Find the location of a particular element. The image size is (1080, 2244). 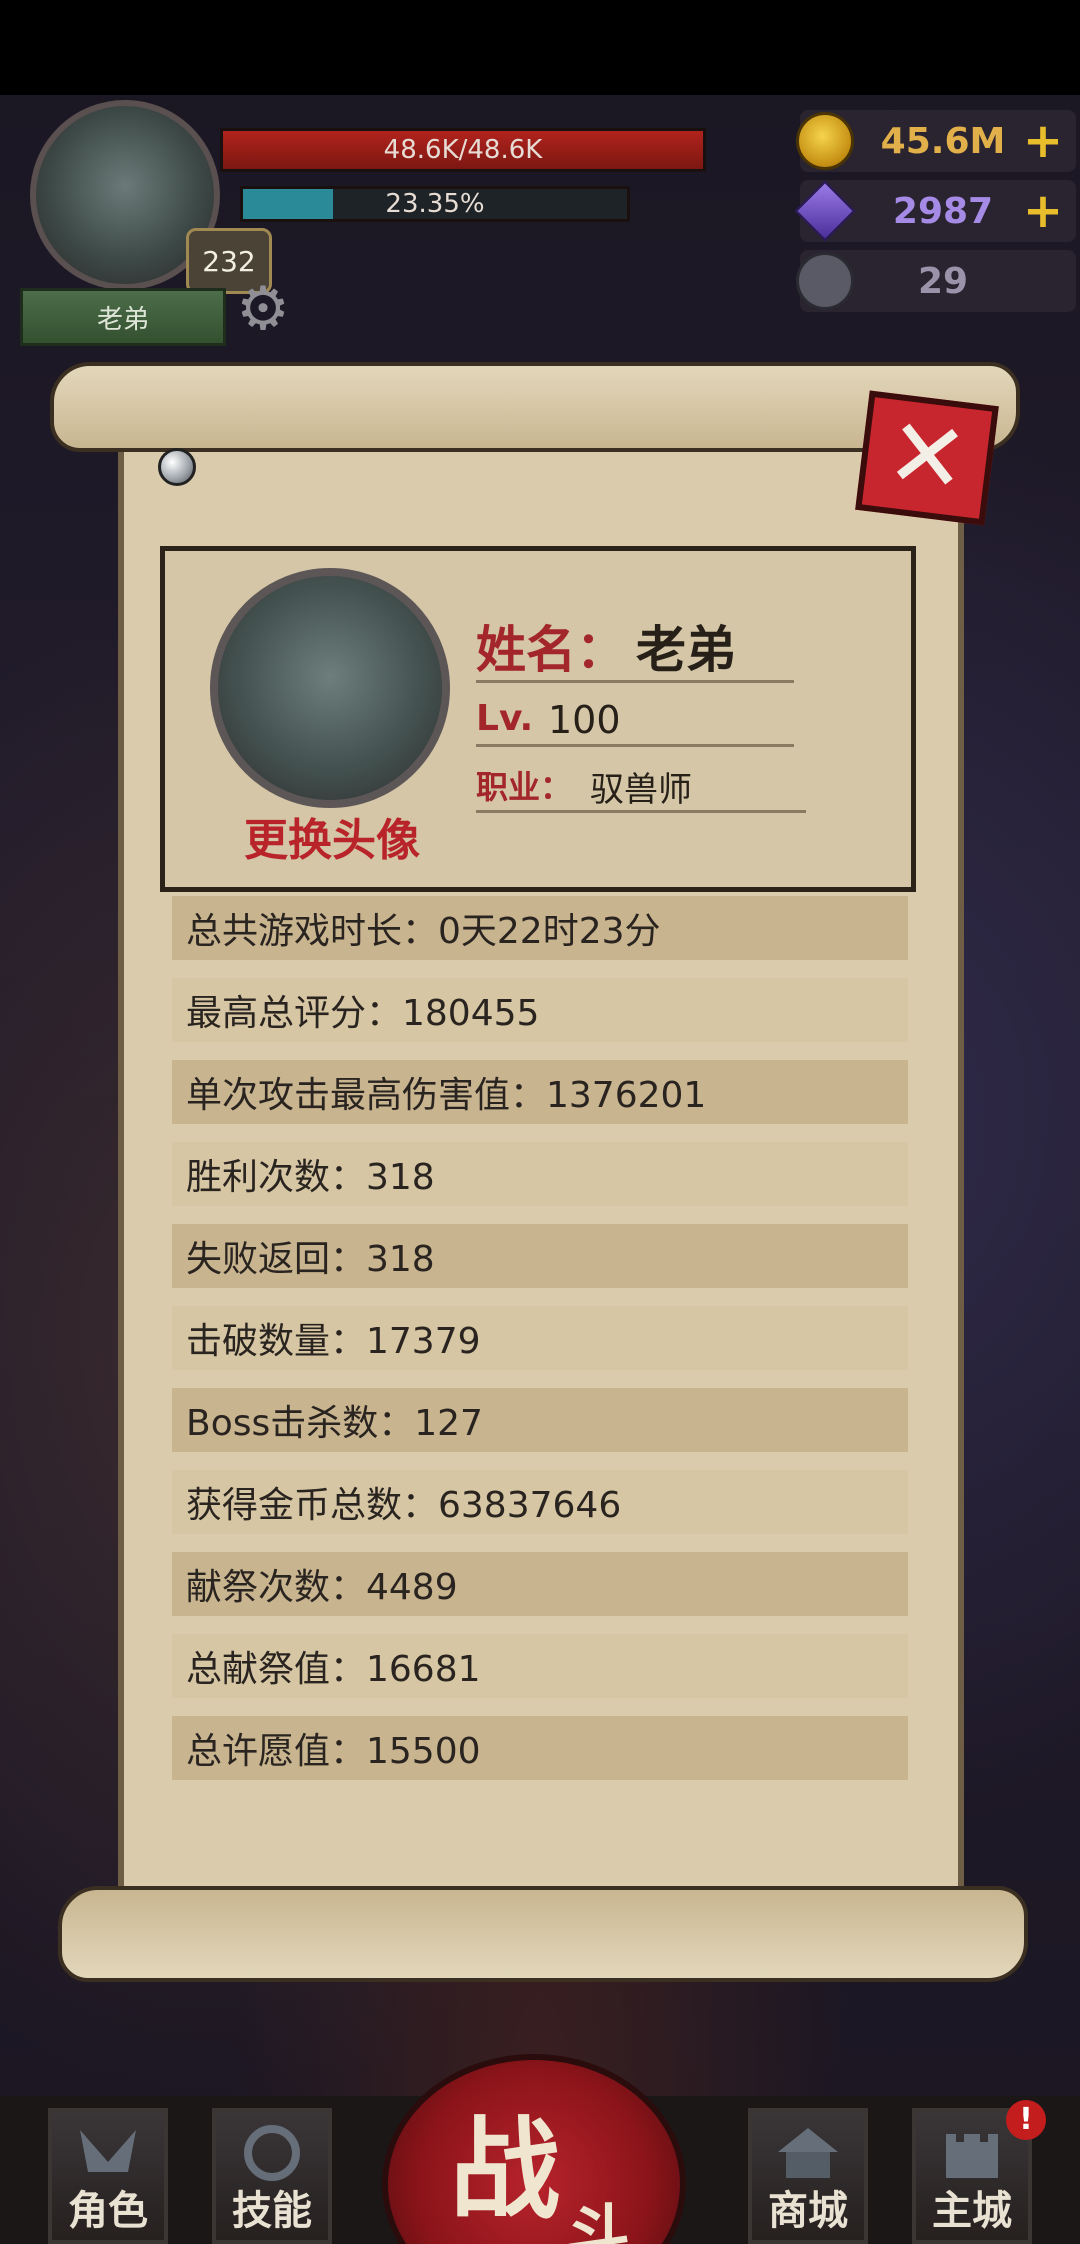

level-label: Lv. is located at coordinates (505, 718).